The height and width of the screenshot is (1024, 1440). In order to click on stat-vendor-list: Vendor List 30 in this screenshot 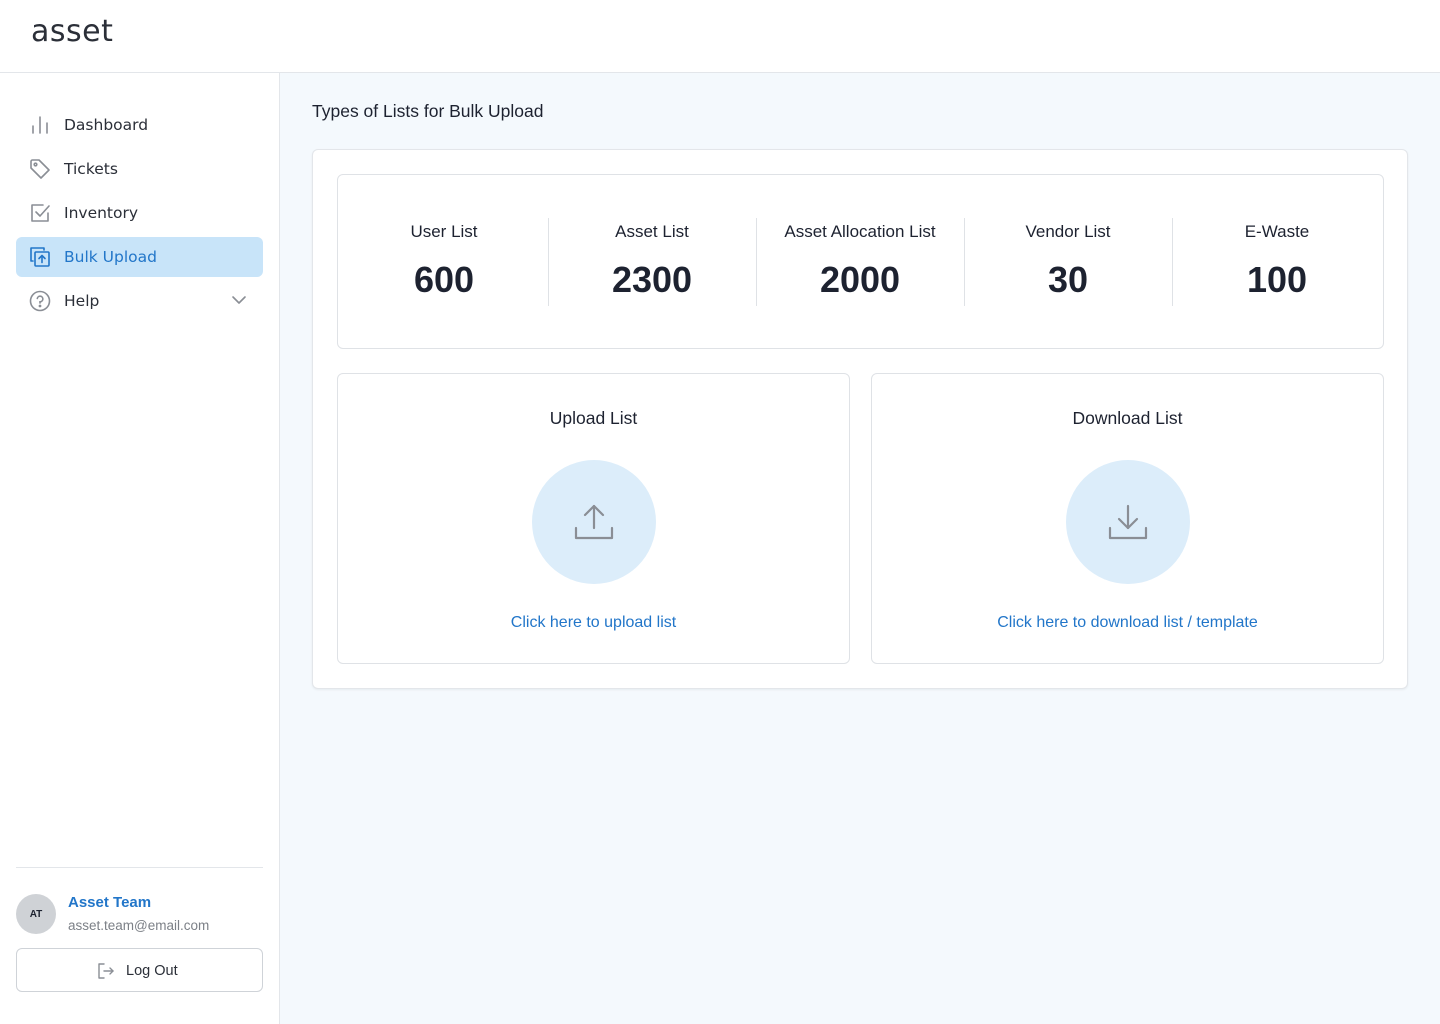, I will do `click(1068, 262)`.